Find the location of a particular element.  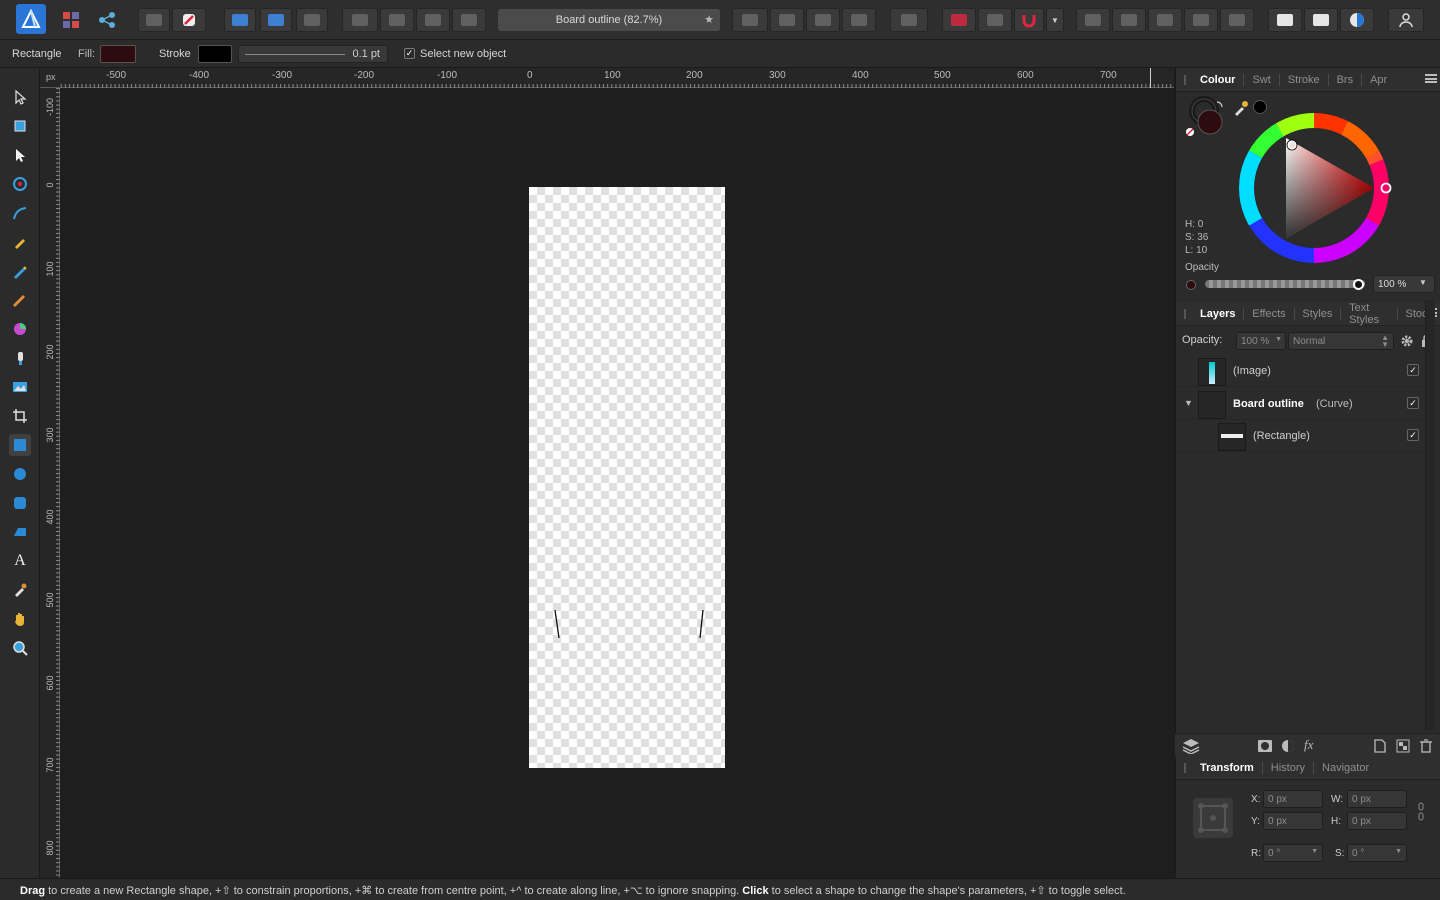

color-picker-tool-icon is located at coordinates (20, 590).